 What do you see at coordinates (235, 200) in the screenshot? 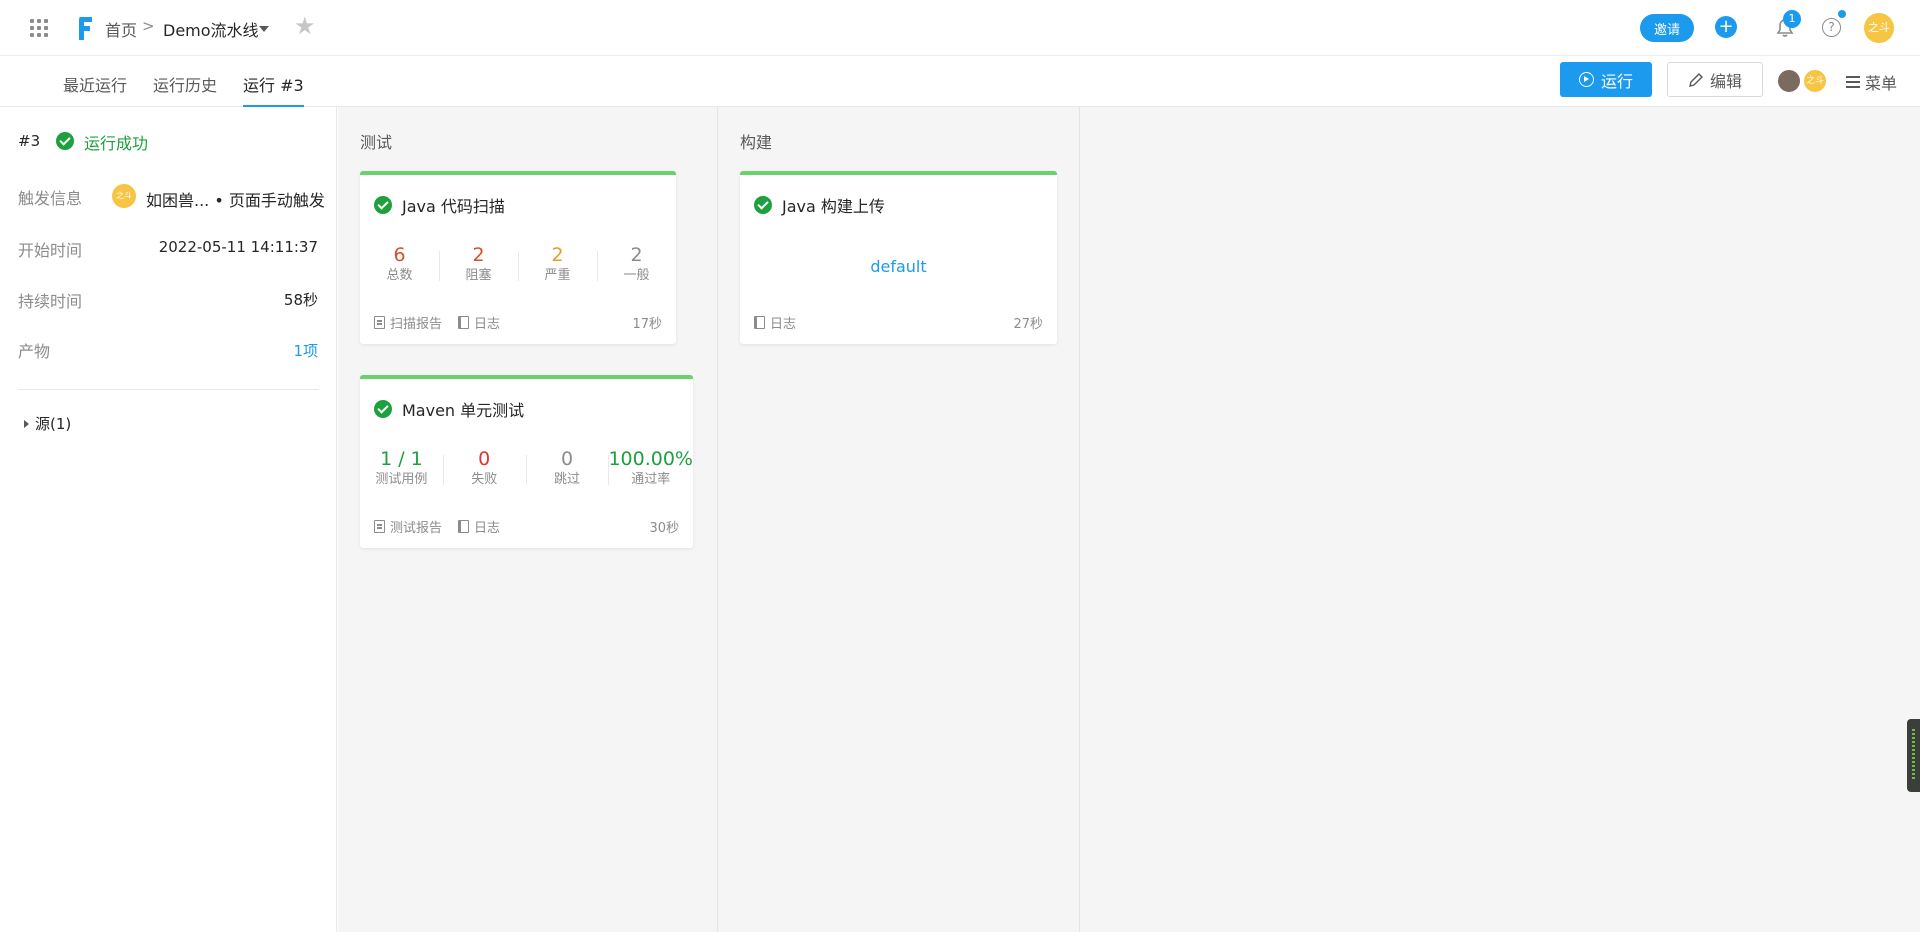
I see `trigger-value: 如困兽... • 页面手动触发` at bounding box center [235, 200].